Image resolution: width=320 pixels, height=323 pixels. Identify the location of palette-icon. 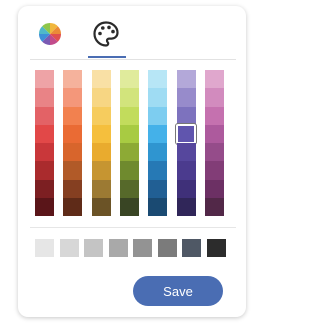
(106, 34).